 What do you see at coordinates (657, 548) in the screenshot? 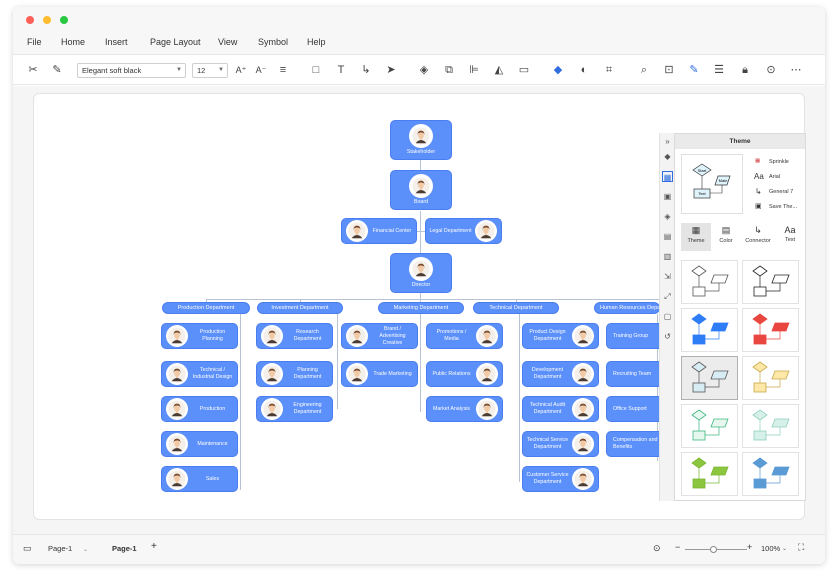
I see `presentation-icon: ⊙` at bounding box center [657, 548].